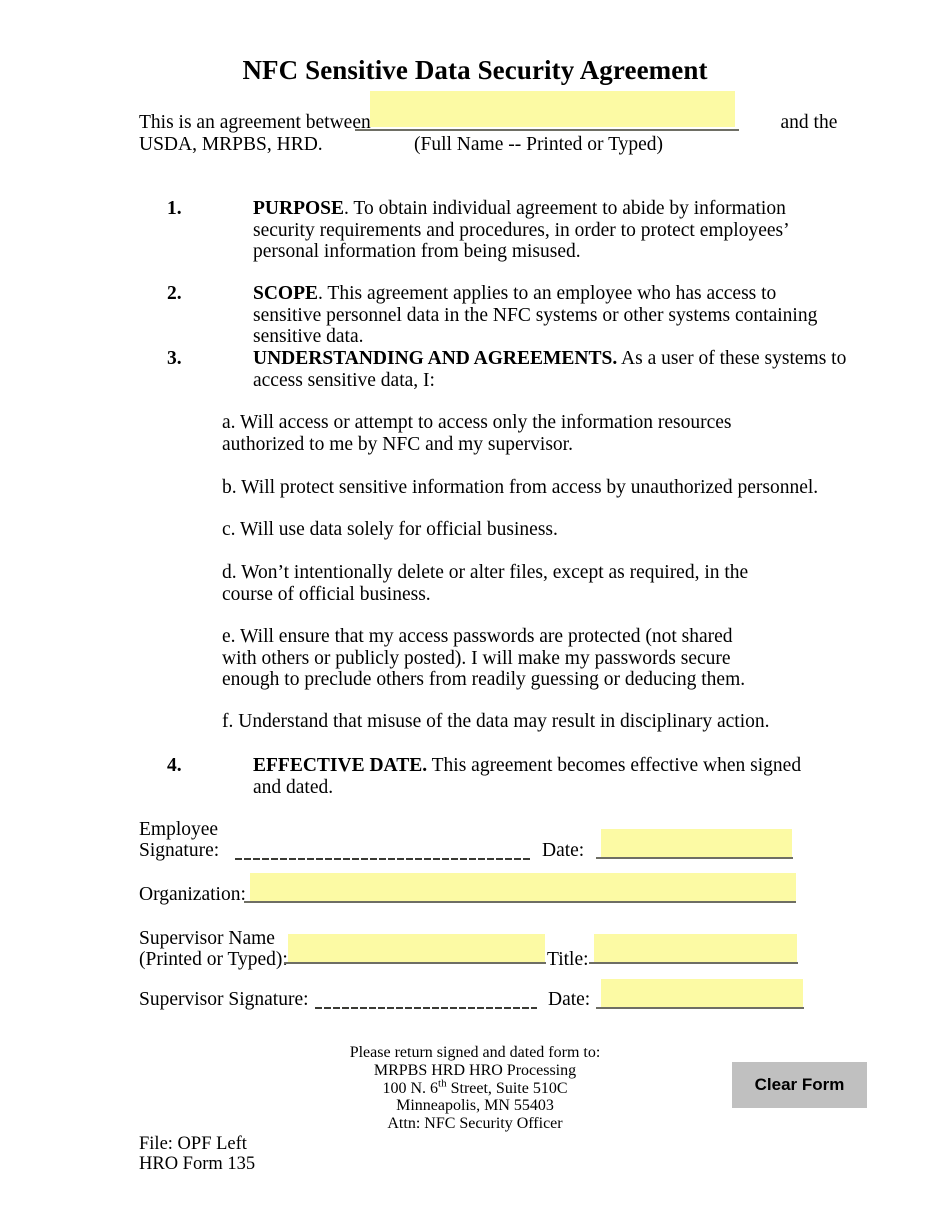 This screenshot has height=1230, width=950. I want to click on supervisor-name-underline, so click(415, 963).